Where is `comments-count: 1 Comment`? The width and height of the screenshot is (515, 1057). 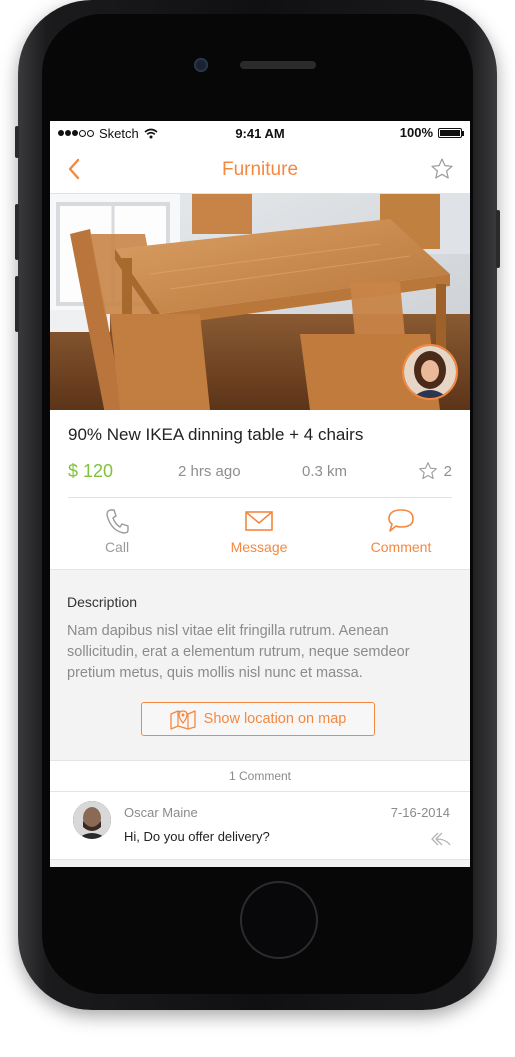
comments-count: 1 Comment is located at coordinates (260, 776).